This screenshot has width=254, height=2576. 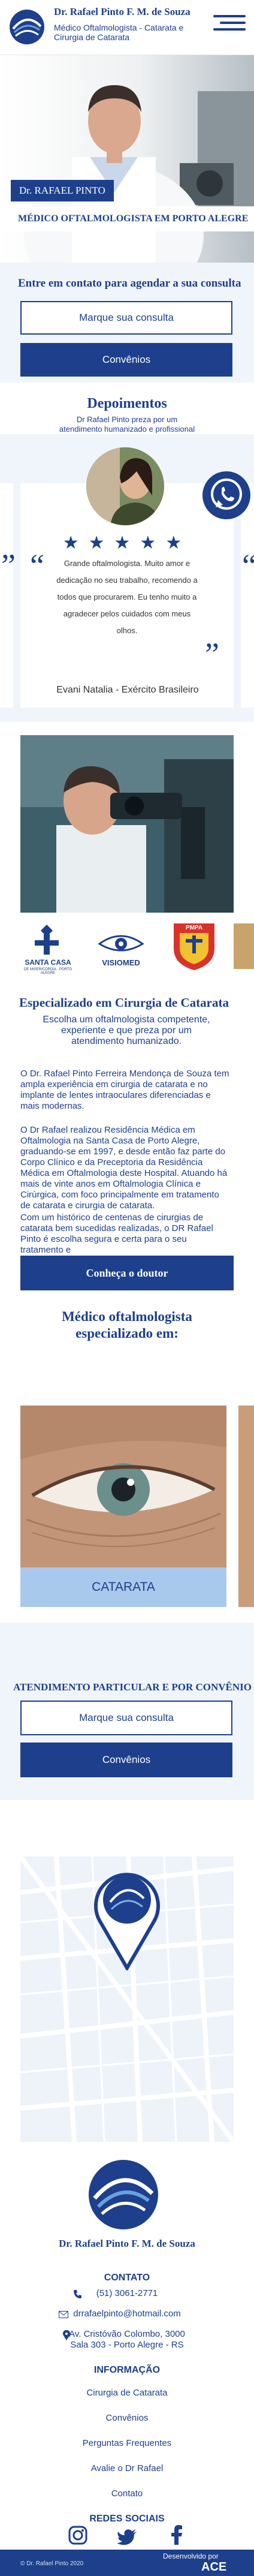 I want to click on copyright-text: © Dr. Rafael Pinto 2020, so click(x=52, y=2564).